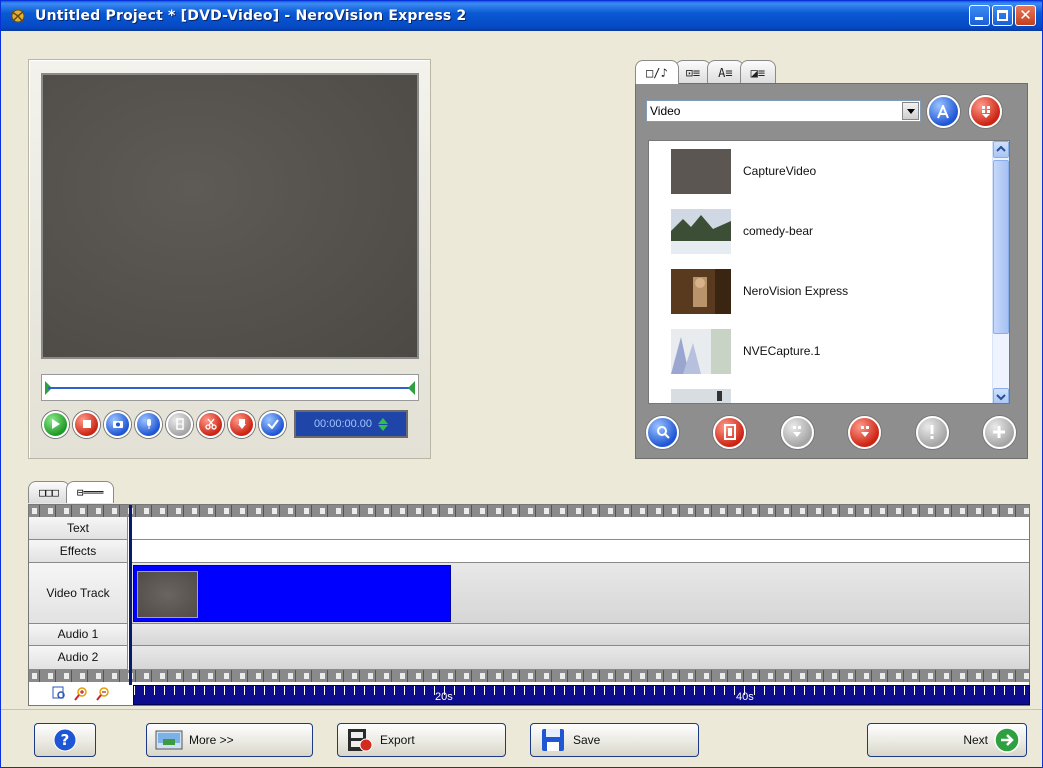 This screenshot has height=768, width=1043. What do you see at coordinates (783, 111) in the screenshot?
I see `category-select: Video` at bounding box center [783, 111].